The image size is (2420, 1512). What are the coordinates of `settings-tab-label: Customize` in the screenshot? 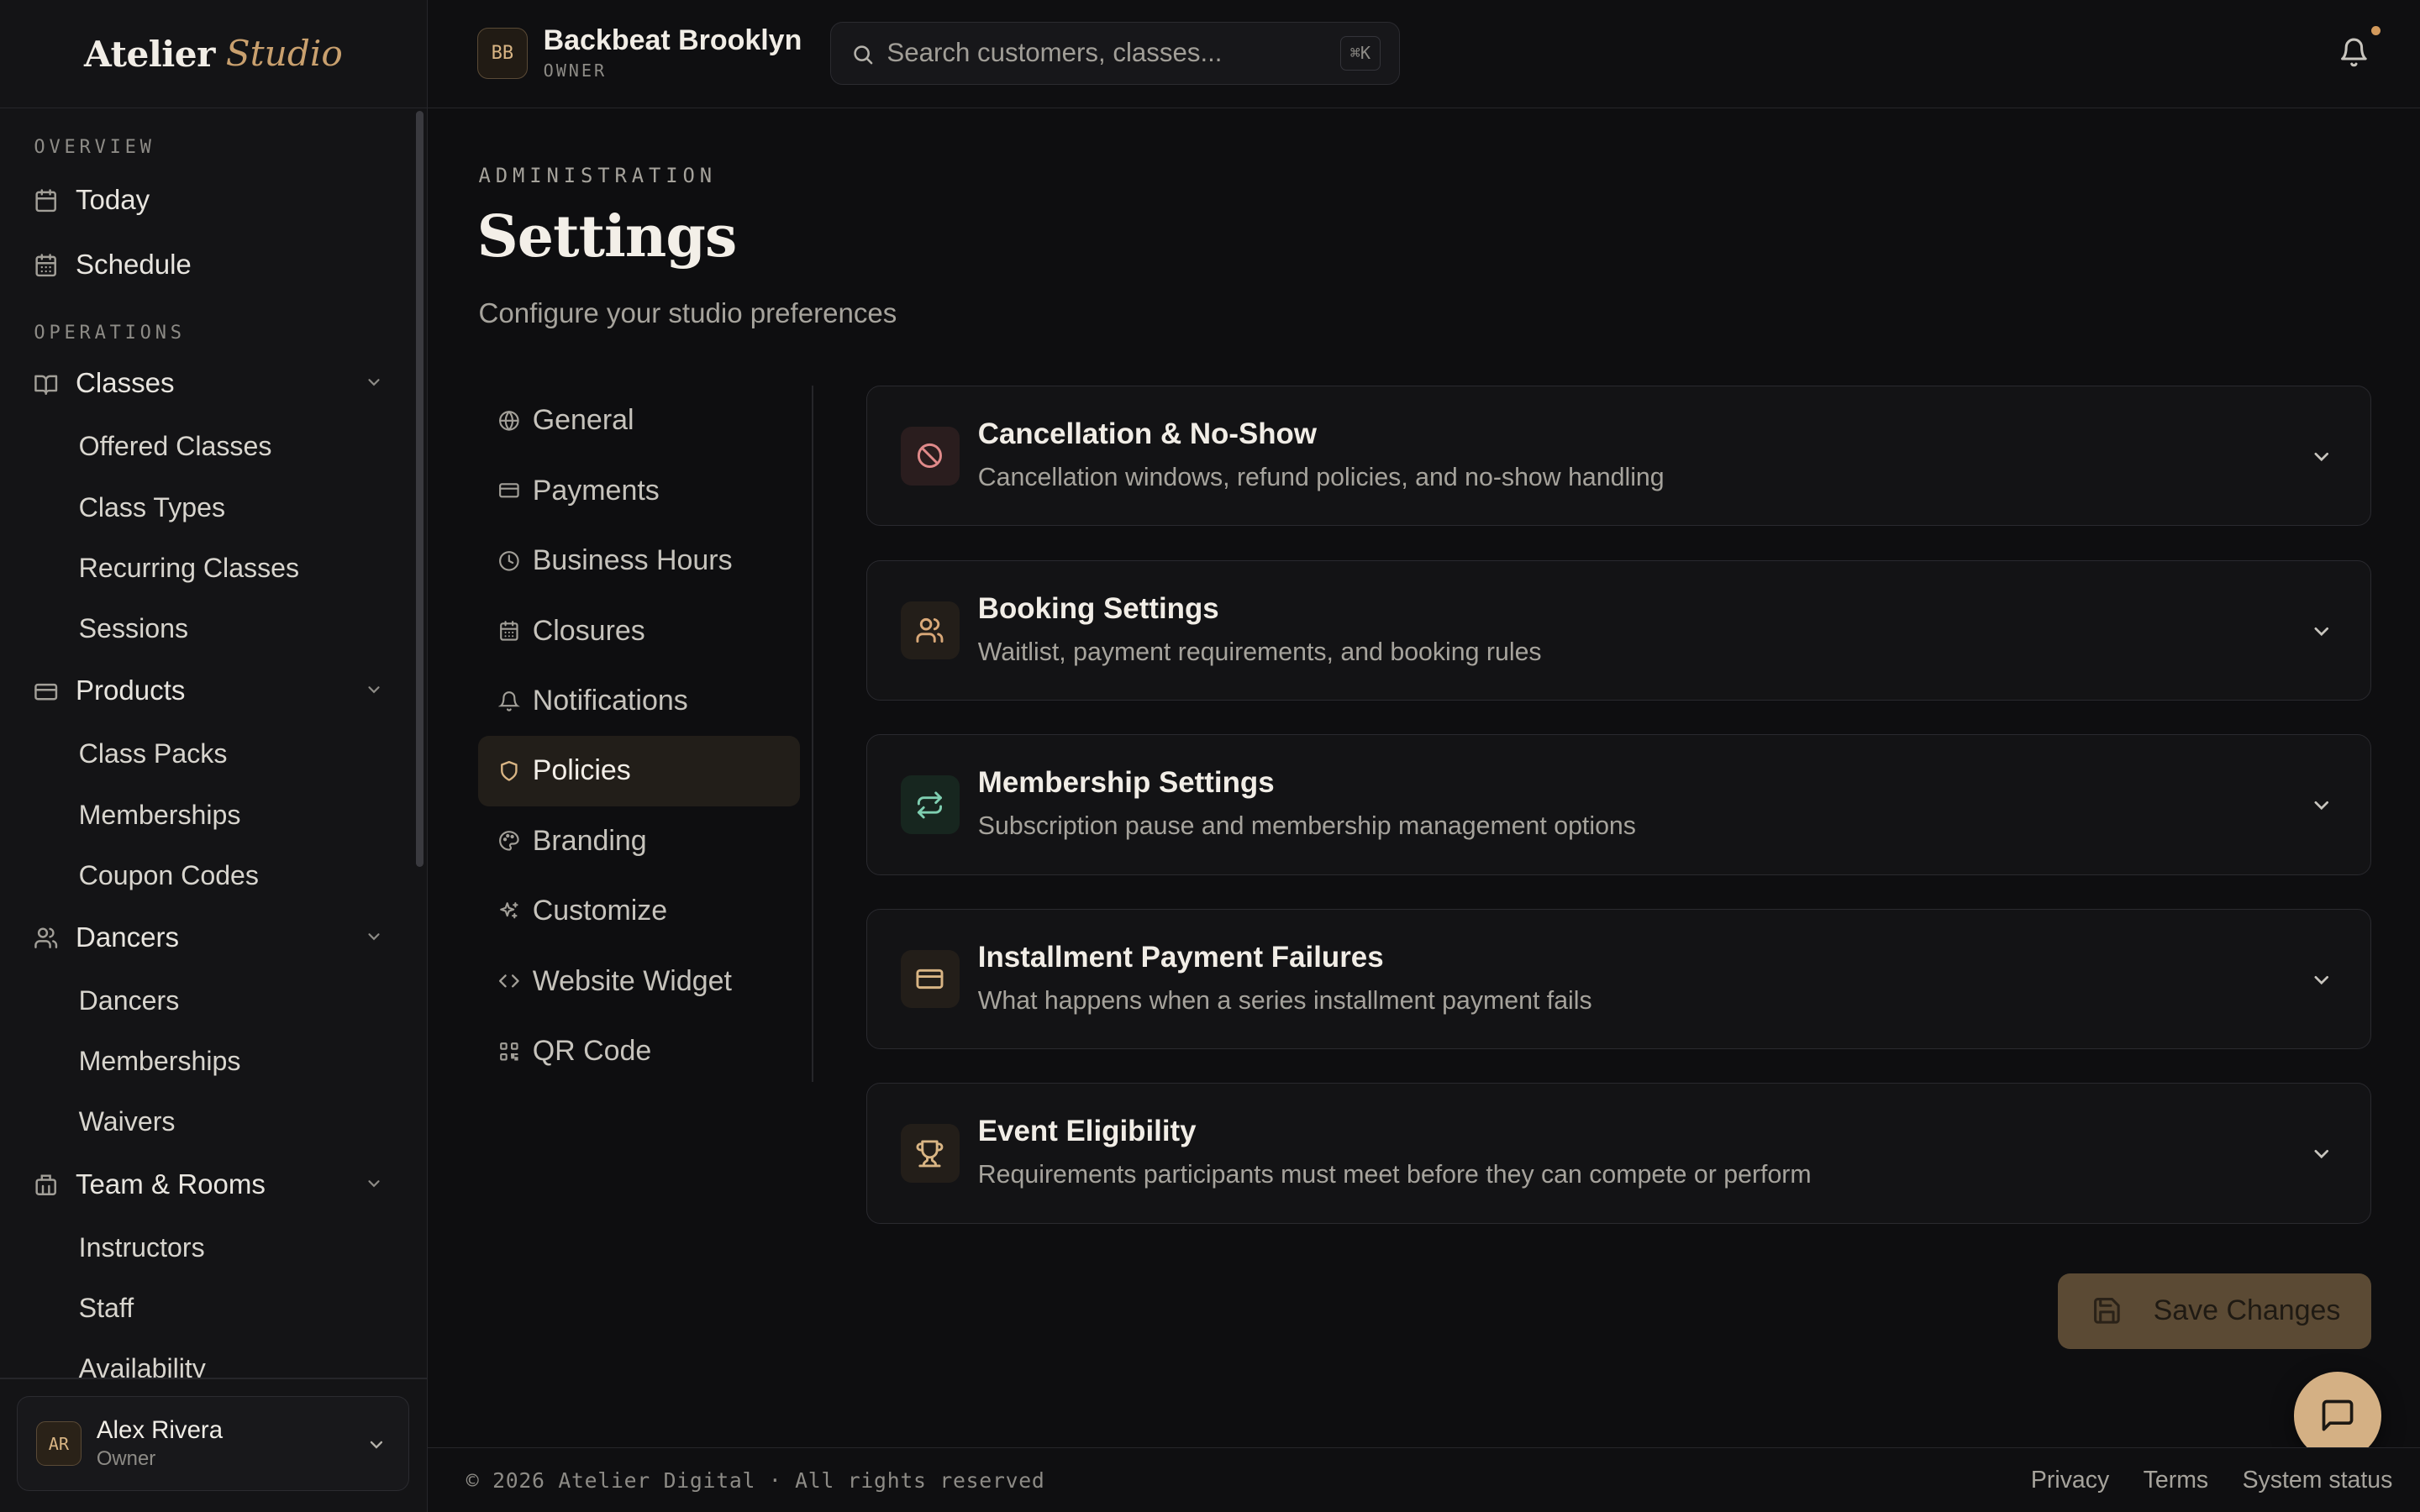 It's located at (600, 911).